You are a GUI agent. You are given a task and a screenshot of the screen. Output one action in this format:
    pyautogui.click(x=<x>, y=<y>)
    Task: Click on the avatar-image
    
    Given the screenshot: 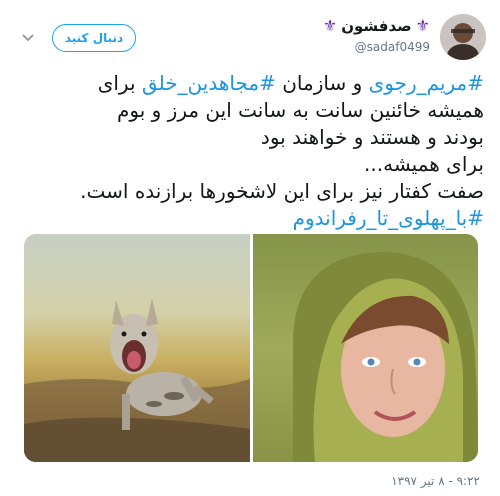 What is the action you would take?
    pyautogui.click(x=463, y=37)
    